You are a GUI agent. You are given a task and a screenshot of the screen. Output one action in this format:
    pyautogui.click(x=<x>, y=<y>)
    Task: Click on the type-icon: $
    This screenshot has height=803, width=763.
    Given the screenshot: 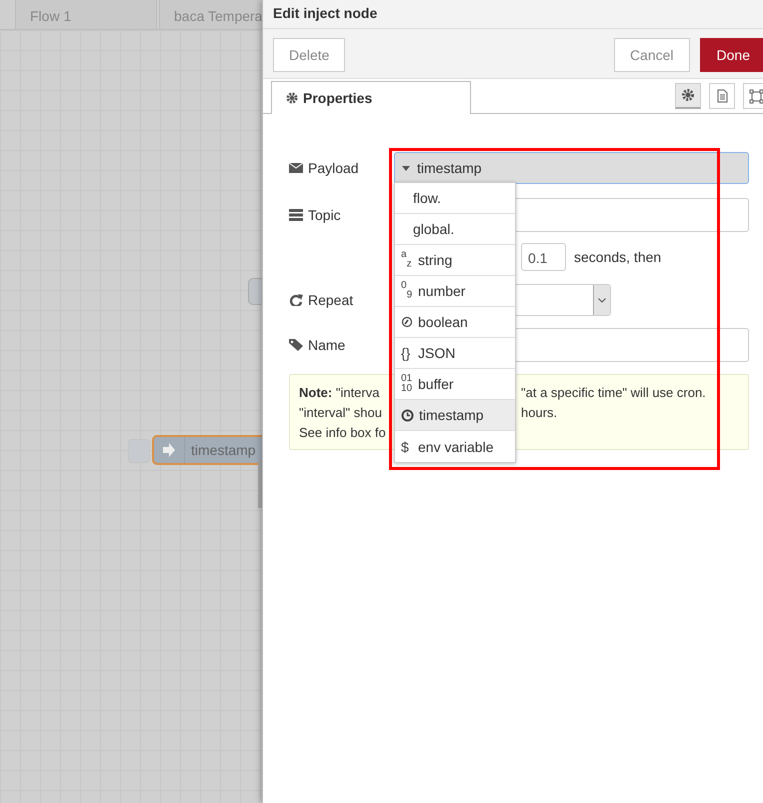 What is the action you would take?
    pyautogui.click(x=407, y=447)
    